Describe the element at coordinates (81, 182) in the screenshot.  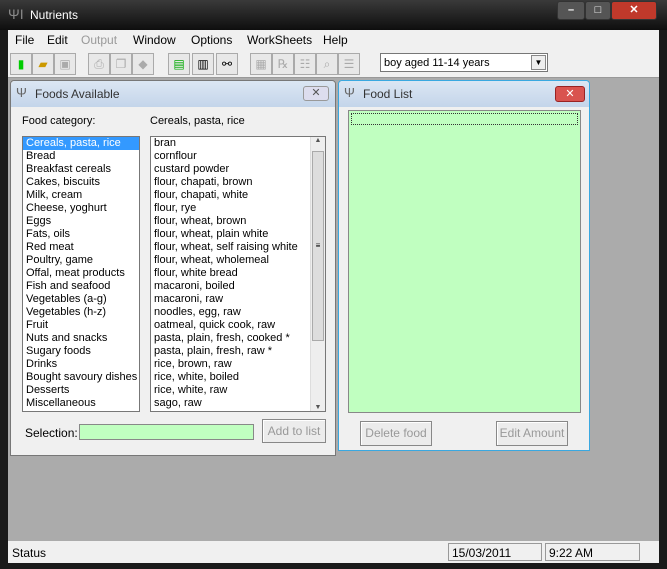
I see `category-item: Cakes, biscuits` at that location.